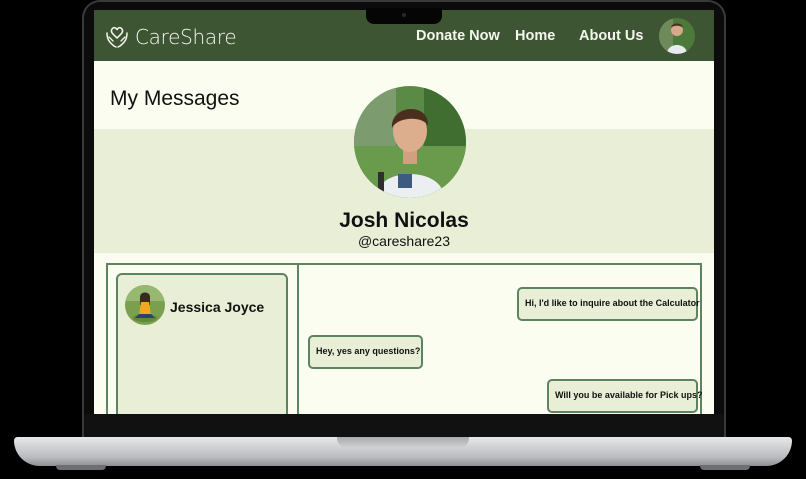 The width and height of the screenshot is (806, 479). I want to click on nav-home: Home, so click(535, 36).